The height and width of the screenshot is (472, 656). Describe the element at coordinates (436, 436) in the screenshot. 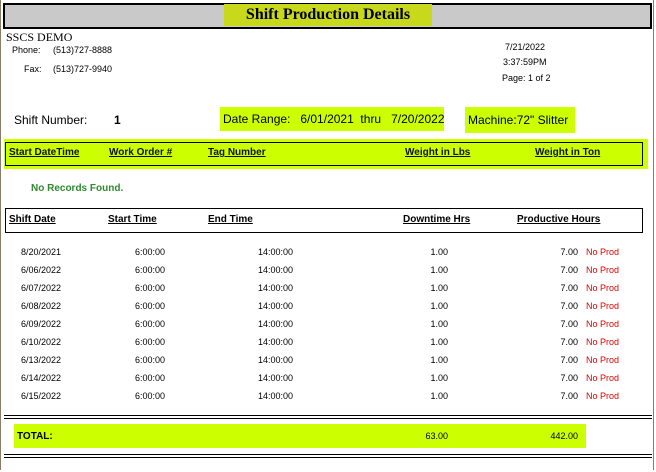

I see `total-downtime: 63.00` at that location.